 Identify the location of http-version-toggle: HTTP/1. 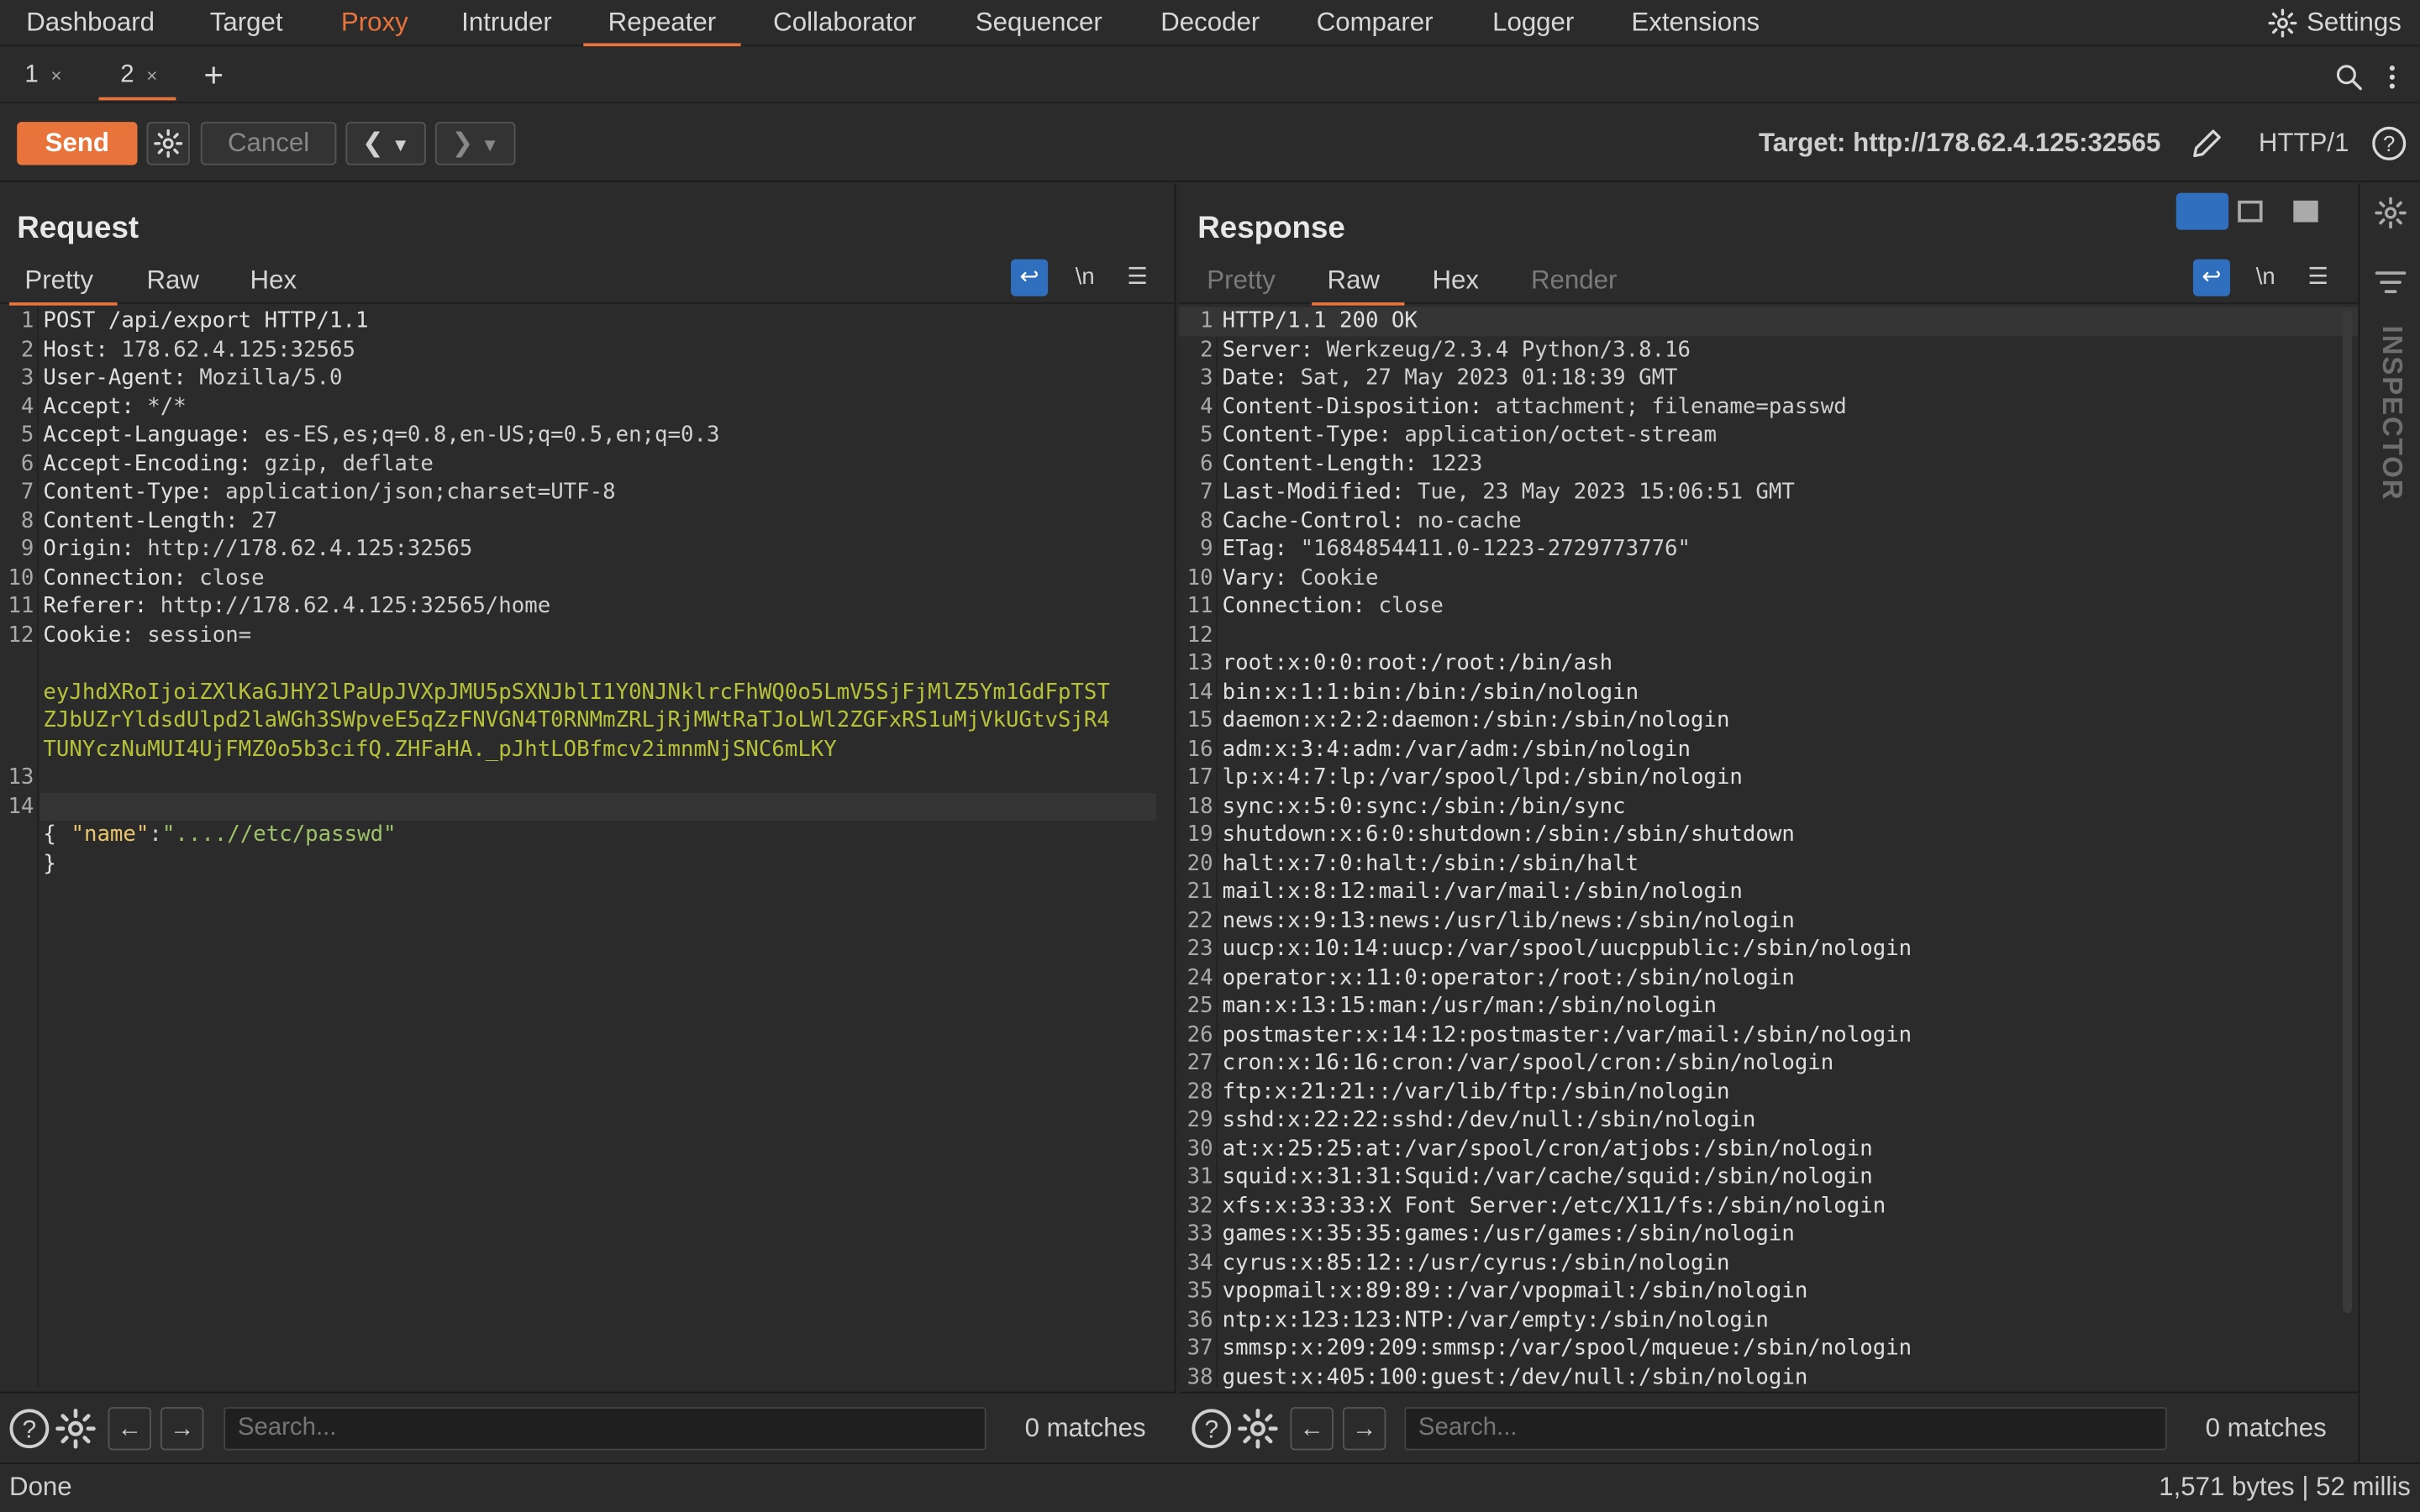
(2304, 143).